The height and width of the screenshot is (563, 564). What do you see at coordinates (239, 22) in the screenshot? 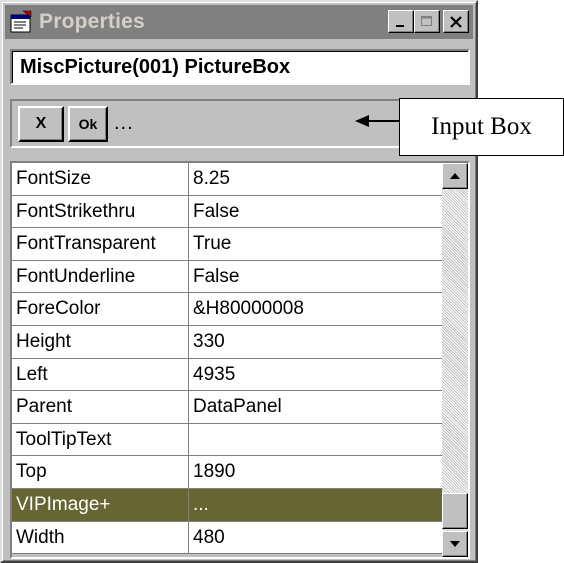
I see `title-bar: Properties` at bounding box center [239, 22].